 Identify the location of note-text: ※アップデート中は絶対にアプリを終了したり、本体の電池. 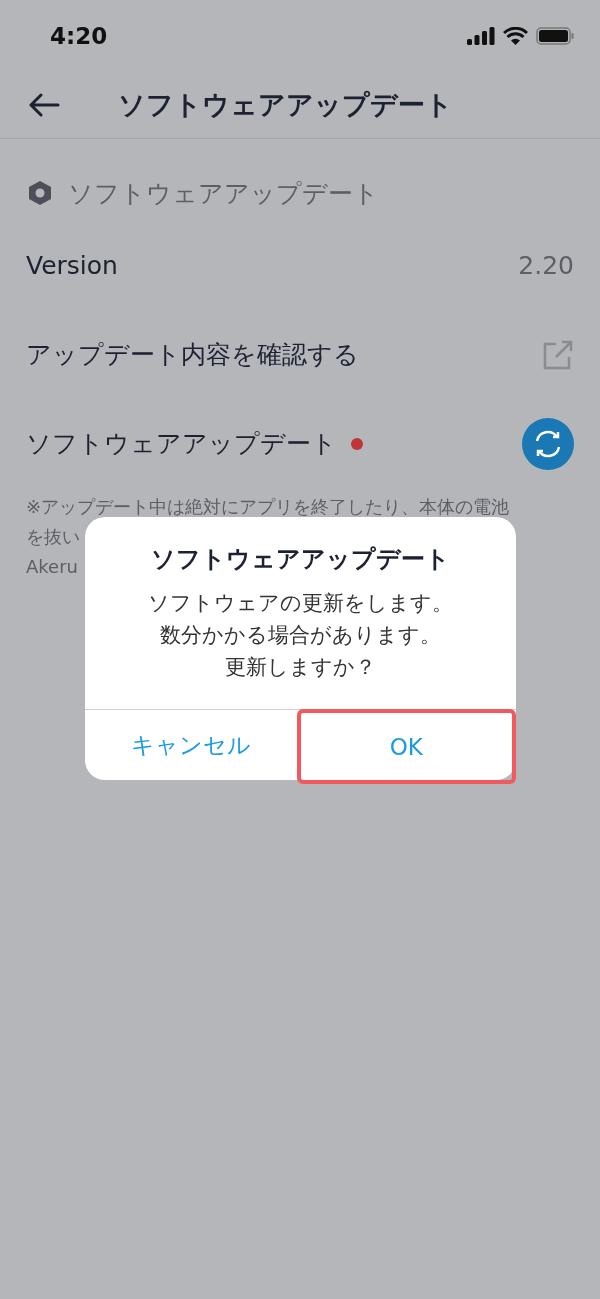
(268, 507).